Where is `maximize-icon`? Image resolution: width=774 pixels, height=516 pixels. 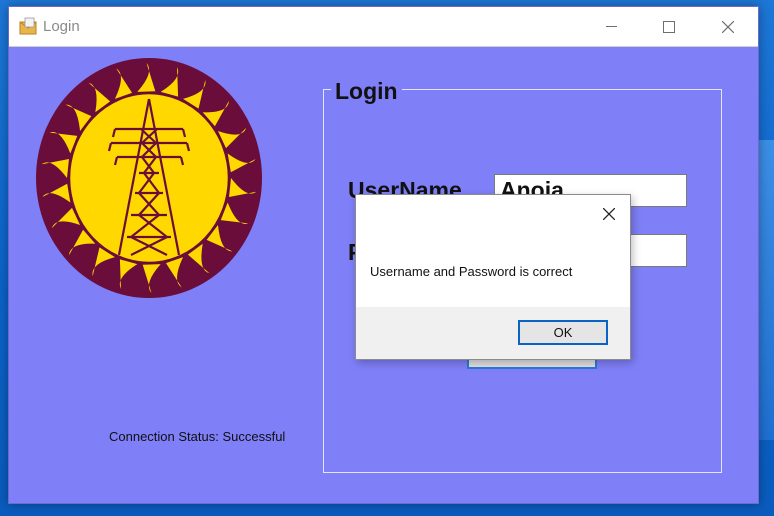 maximize-icon is located at coordinates (669, 26).